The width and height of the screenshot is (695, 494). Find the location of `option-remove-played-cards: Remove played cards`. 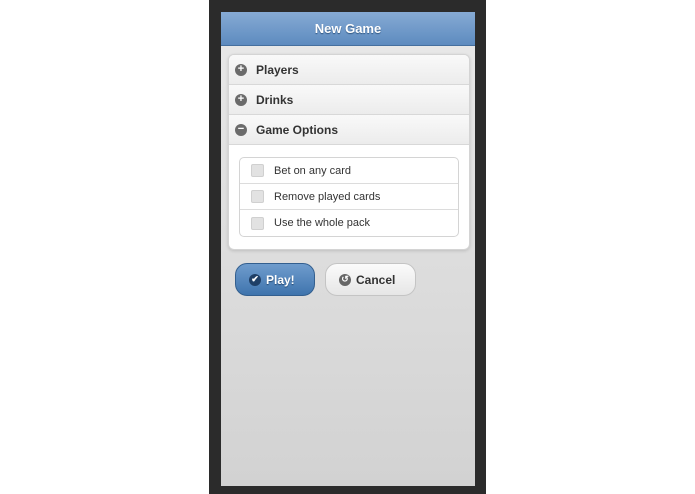

option-remove-played-cards: Remove played cards is located at coordinates (349, 197).